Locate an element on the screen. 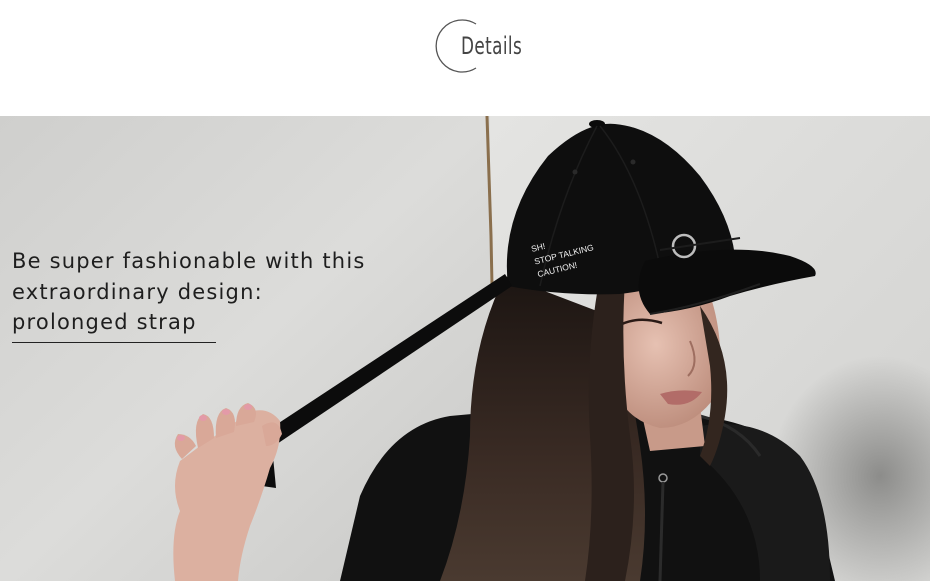 The image size is (930, 581). section-title: Details is located at coordinates (492, 46).